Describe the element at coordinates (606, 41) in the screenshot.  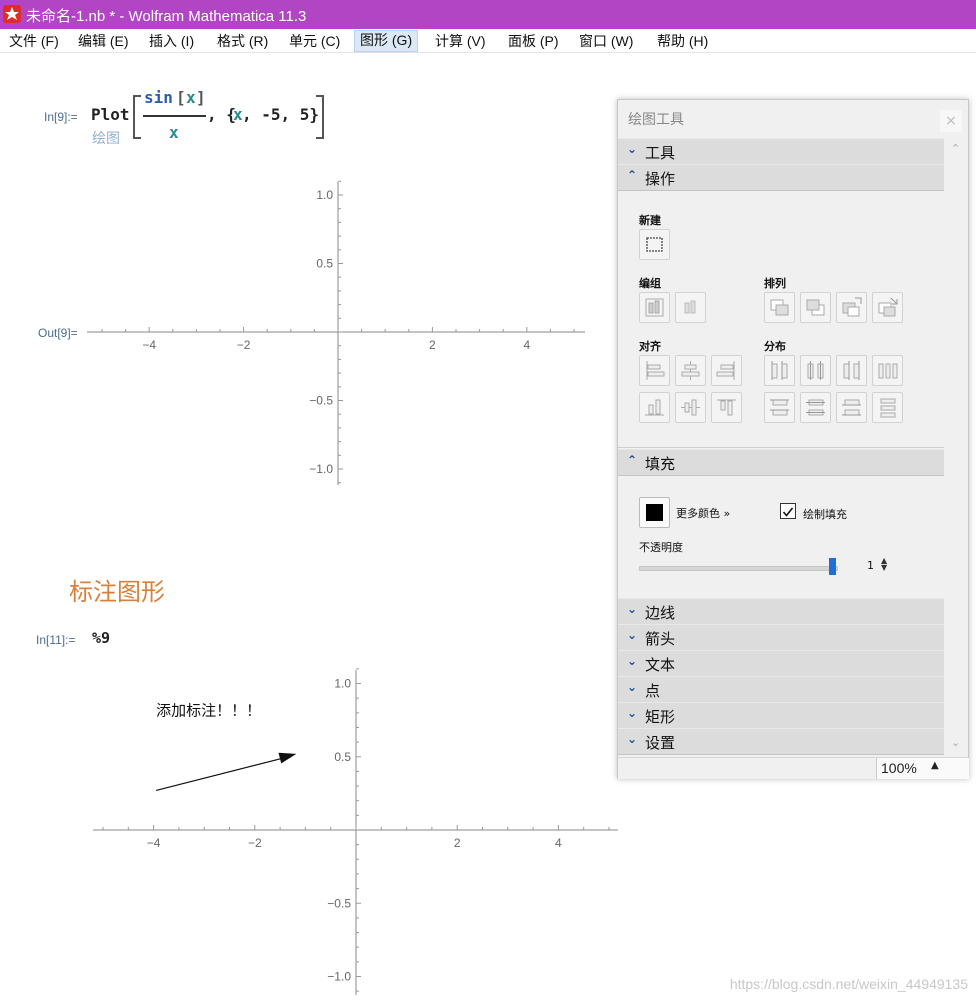
I see `menu-window: 窗口 (W)` at that location.